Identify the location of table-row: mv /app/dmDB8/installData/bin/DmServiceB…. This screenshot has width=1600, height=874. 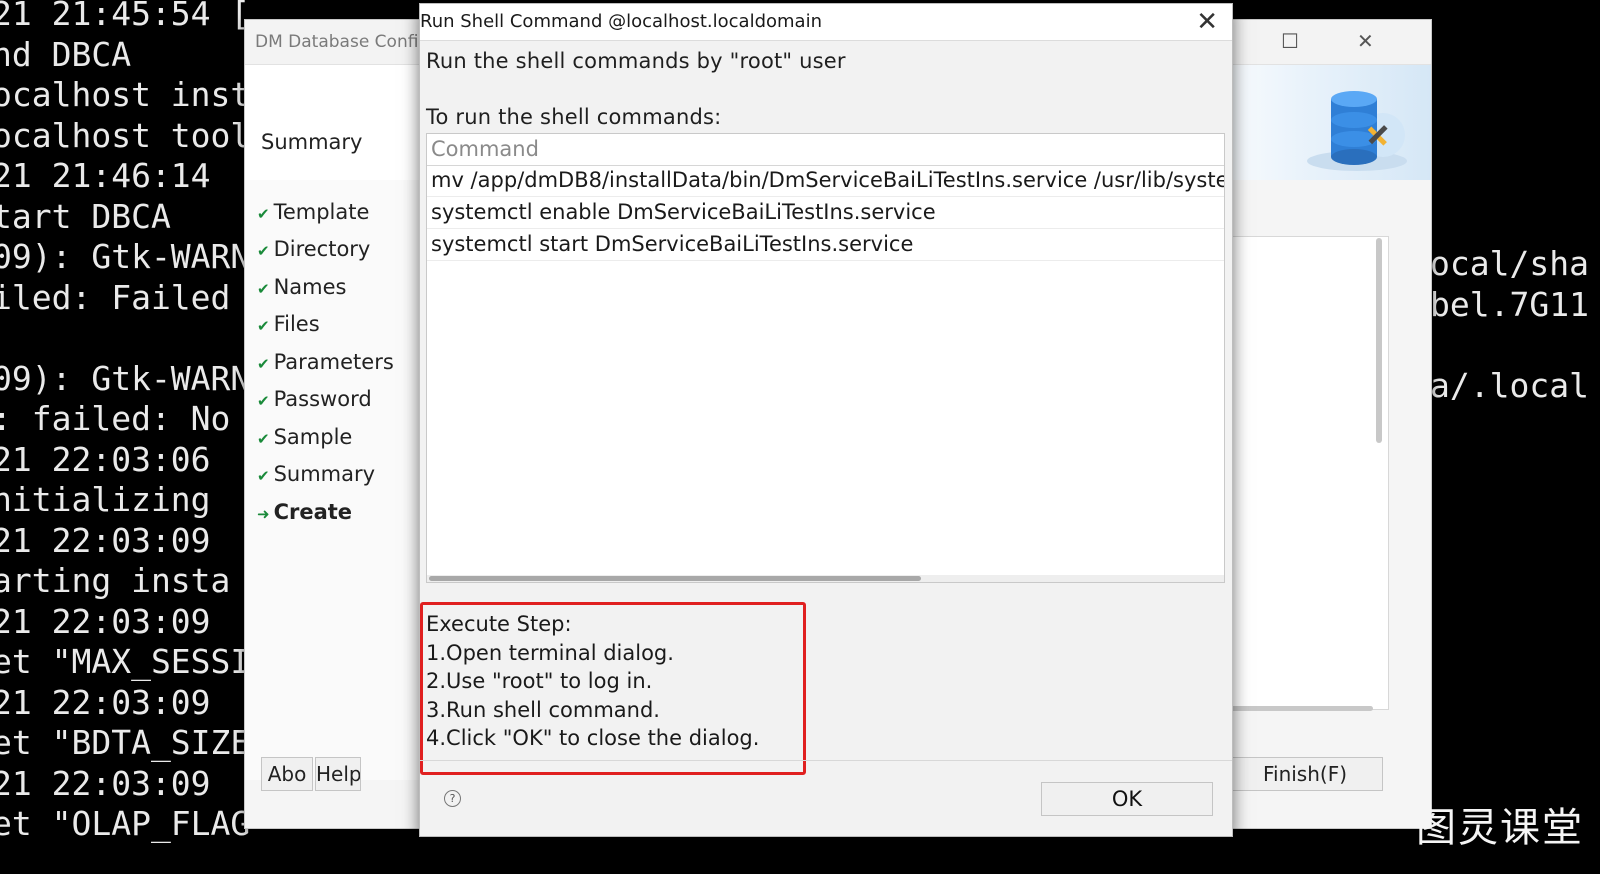
(825, 181).